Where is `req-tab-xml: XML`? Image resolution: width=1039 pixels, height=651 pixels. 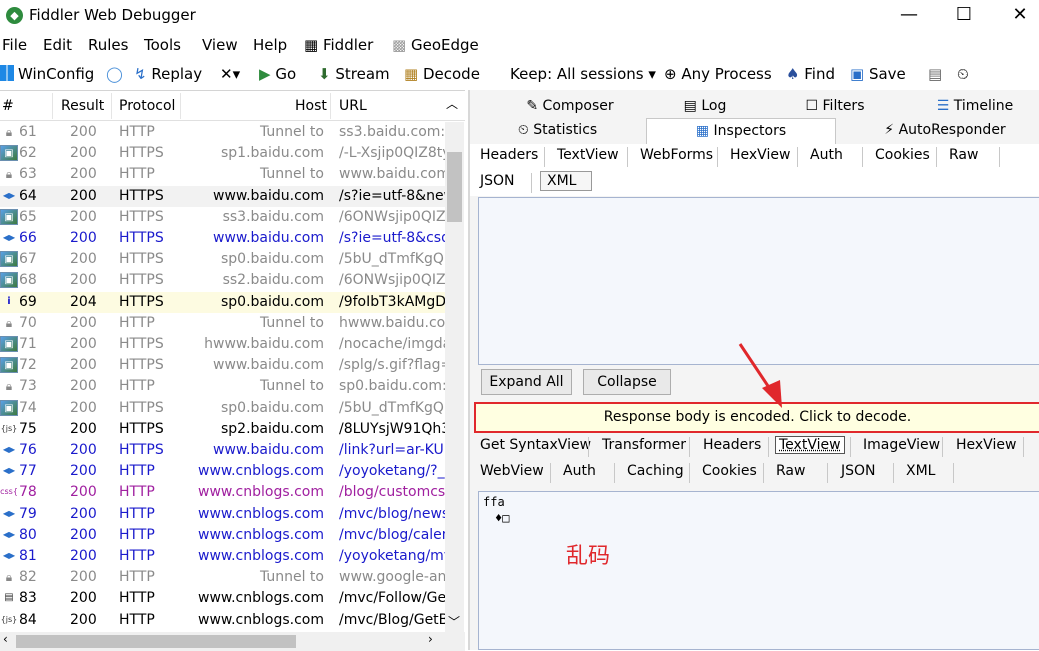 req-tab-xml: XML is located at coordinates (566, 181).